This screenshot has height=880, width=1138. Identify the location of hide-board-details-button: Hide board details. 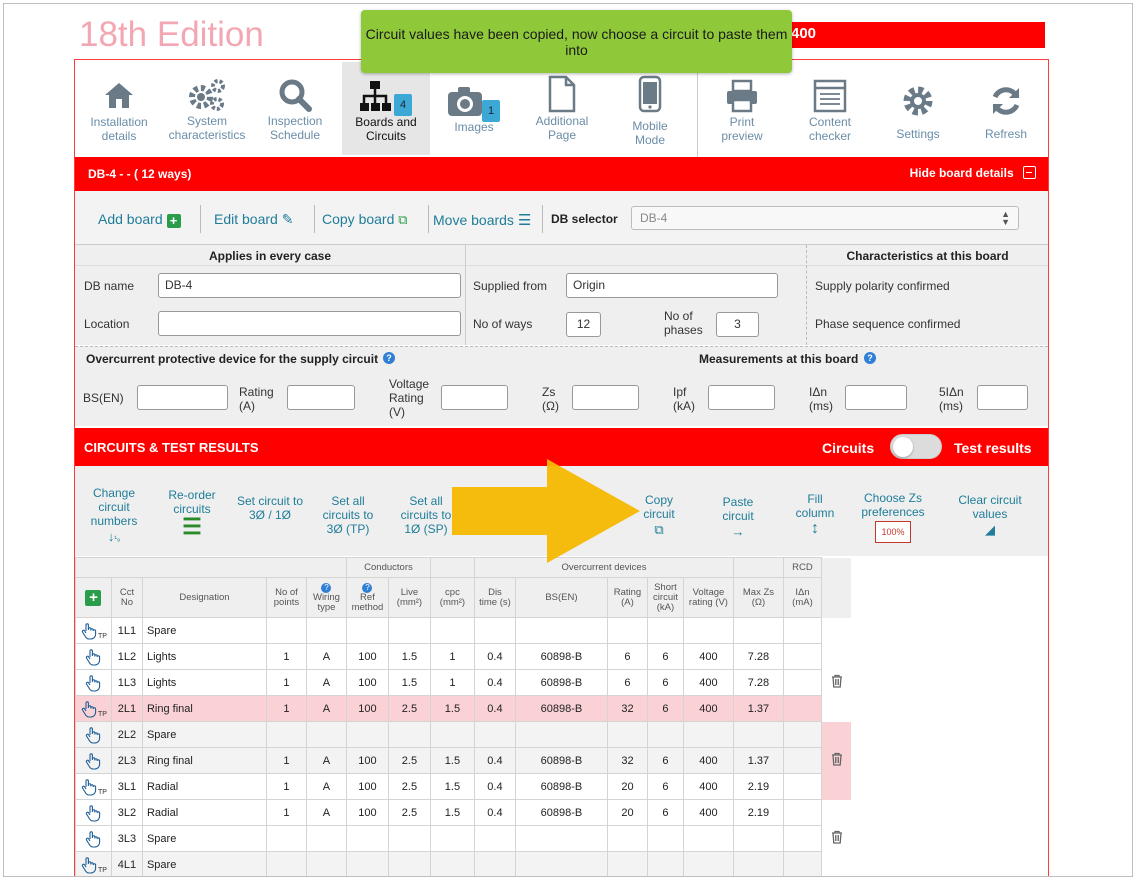
(973, 173).